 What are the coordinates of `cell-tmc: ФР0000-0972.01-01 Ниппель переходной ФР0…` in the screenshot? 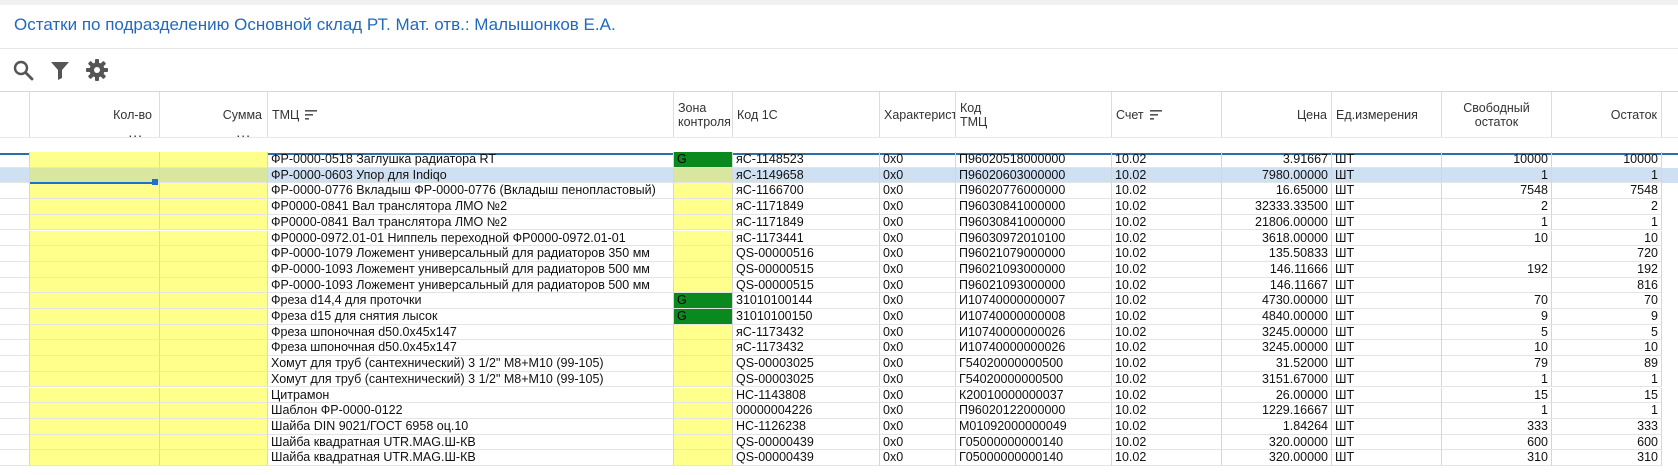 It's located at (471, 238).